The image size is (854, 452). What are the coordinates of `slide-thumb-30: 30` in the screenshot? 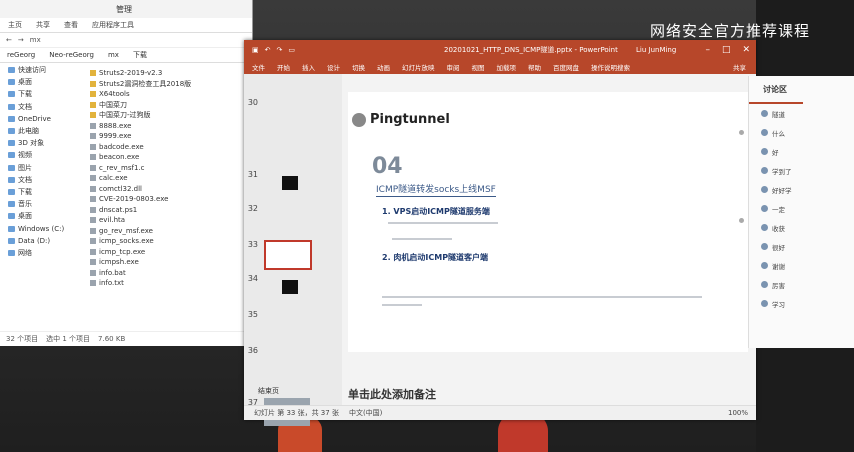 It's located at (251, 102).